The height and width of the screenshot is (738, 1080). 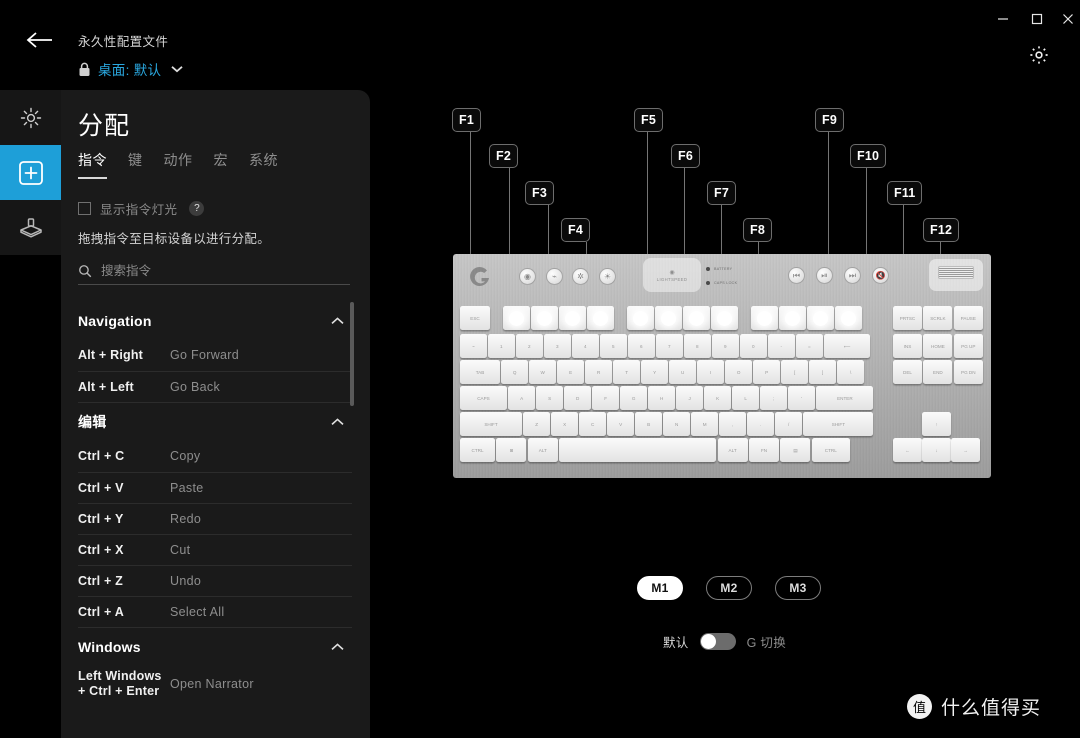 I want to click on keyboard-key-n: N, so click(x=676, y=424).